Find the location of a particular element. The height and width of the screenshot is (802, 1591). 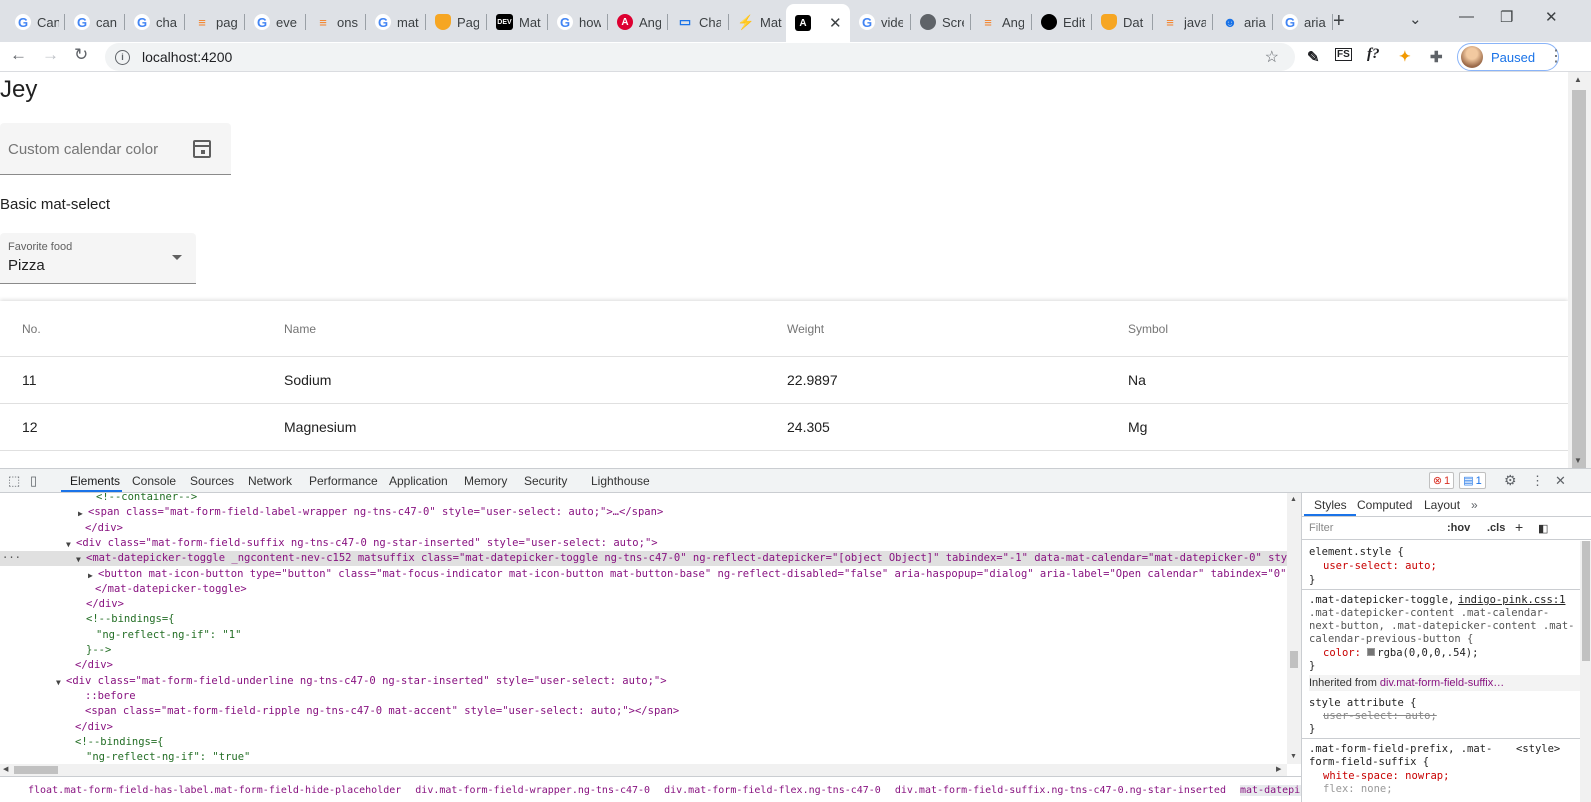

message-count-badge: ▤ 1 is located at coordinates (1472, 480).